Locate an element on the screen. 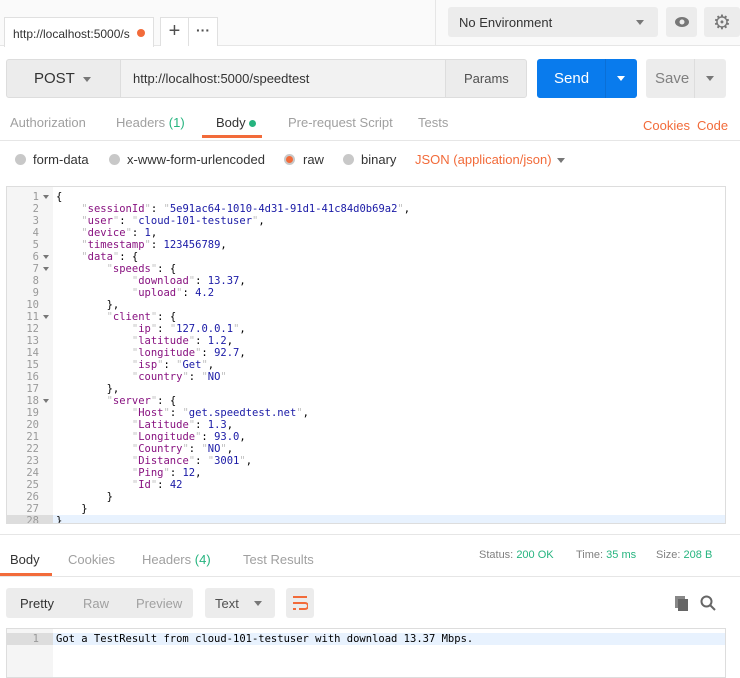 The image size is (740, 678). status-readout: Status: 200 OK is located at coordinates (516, 555).